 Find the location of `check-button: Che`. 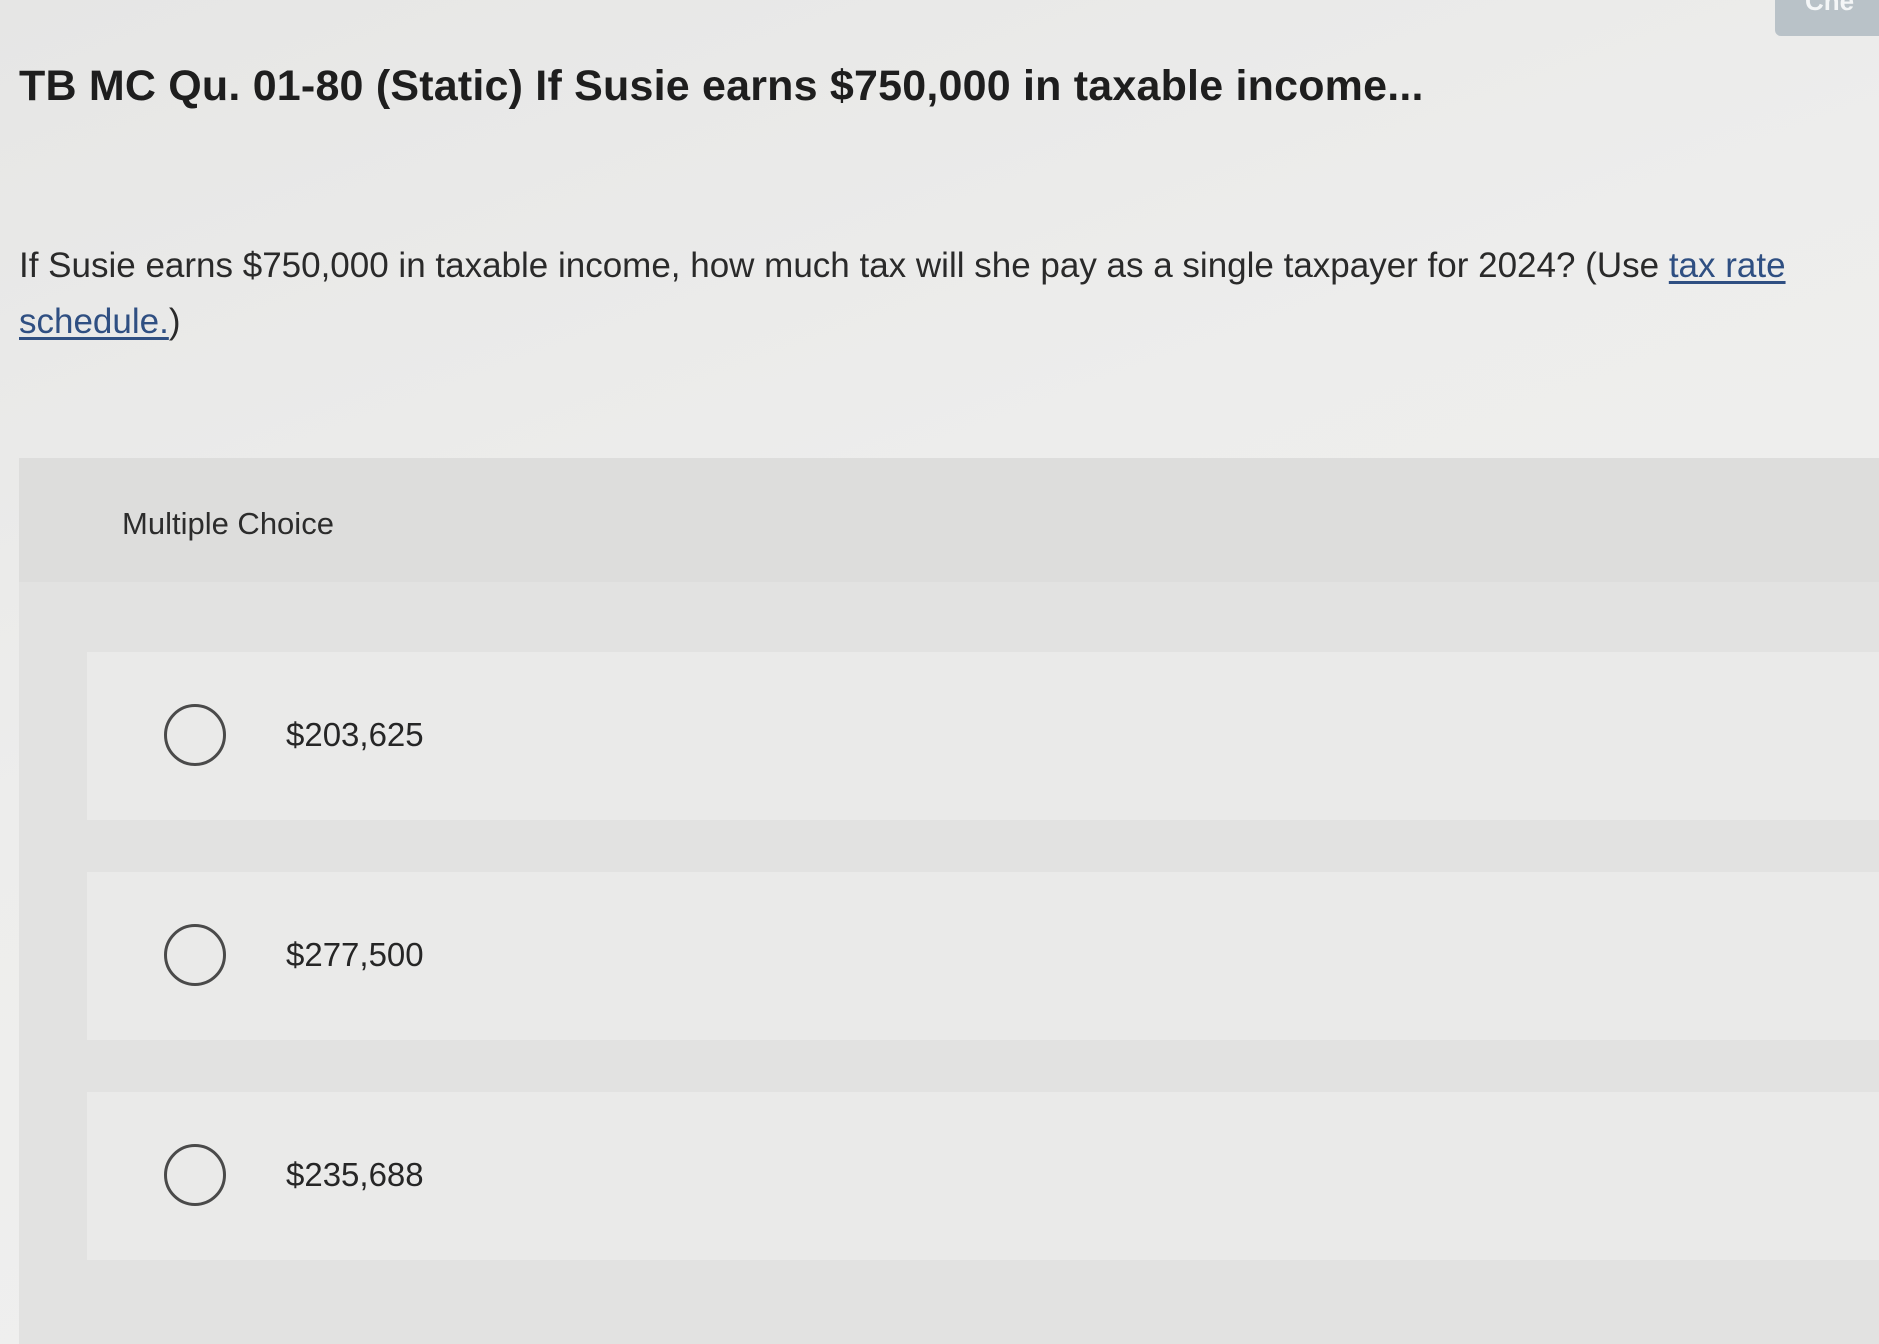

check-button: Che is located at coordinates (1827, 18).